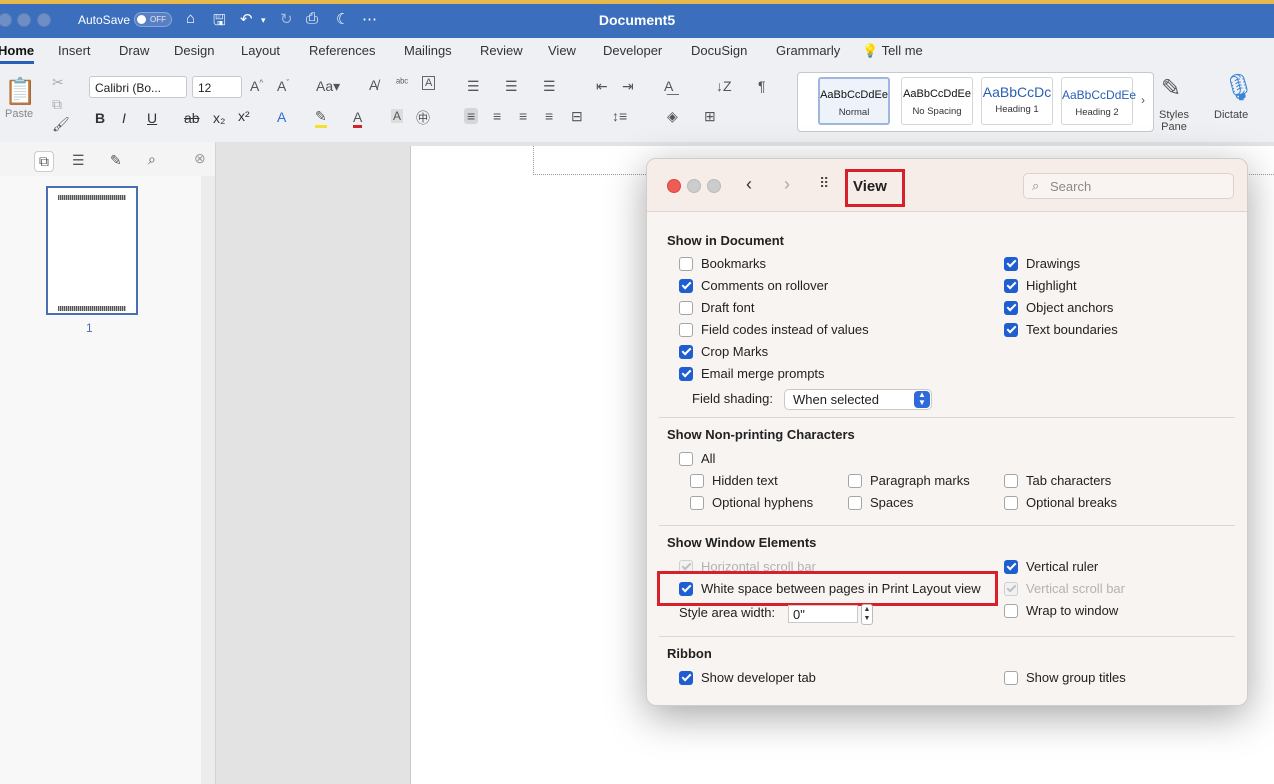 The width and height of the screenshot is (1274, 784). Describe the element at coordinates (523, 116) in the screenshot. I see `align-right-icon: ≡` at that location.